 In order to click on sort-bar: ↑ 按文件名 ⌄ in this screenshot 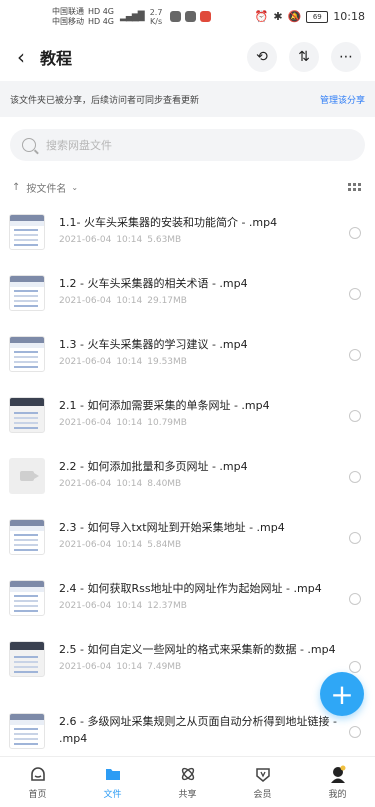, I will do `click(187, 187)`.